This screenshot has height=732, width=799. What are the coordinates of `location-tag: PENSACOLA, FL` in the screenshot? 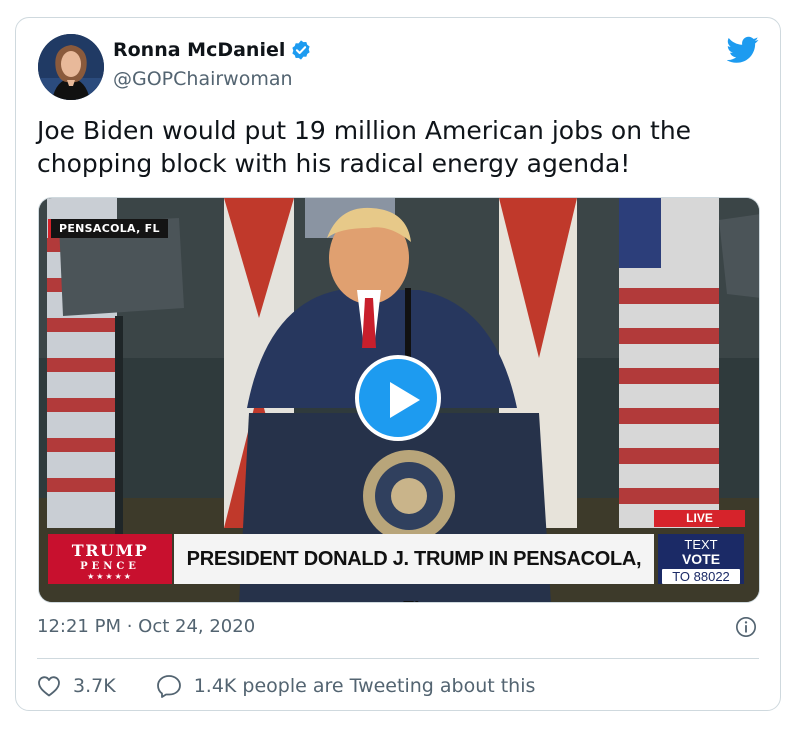 It's located at (108, 228).